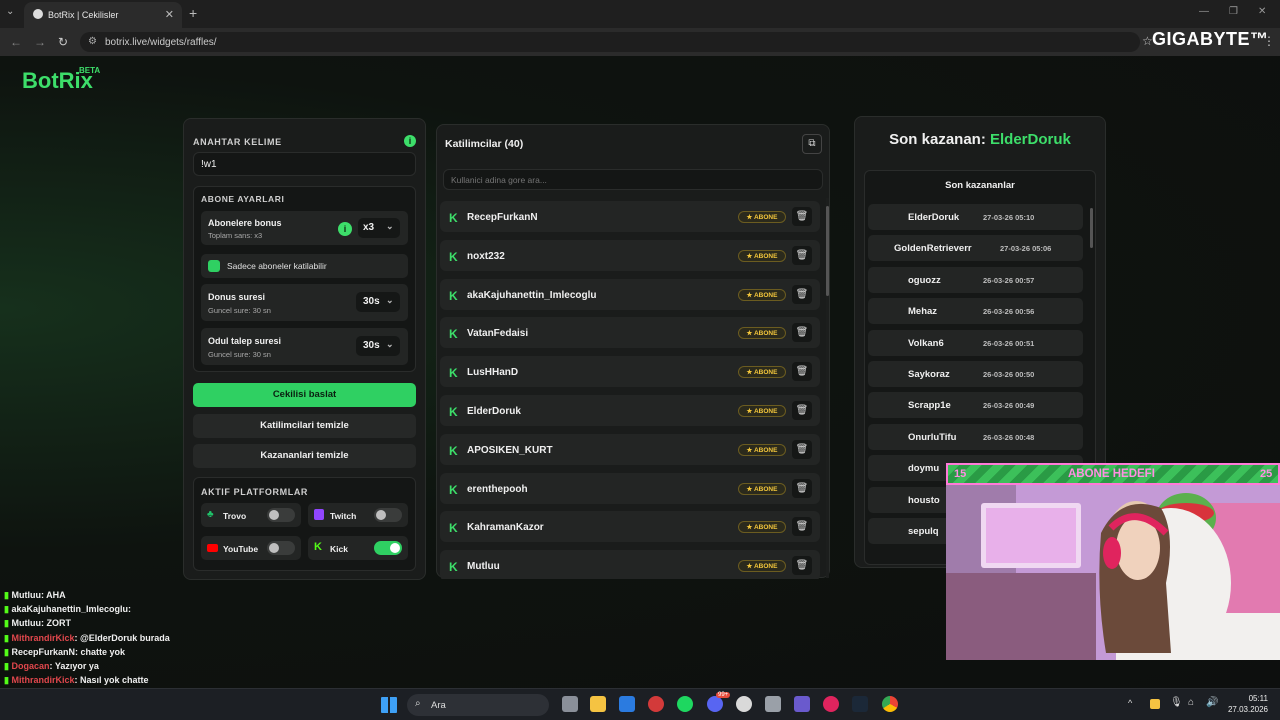 This screenshot has height=720, width=1280. I want to click on task-view-icon, so click(570, 704).